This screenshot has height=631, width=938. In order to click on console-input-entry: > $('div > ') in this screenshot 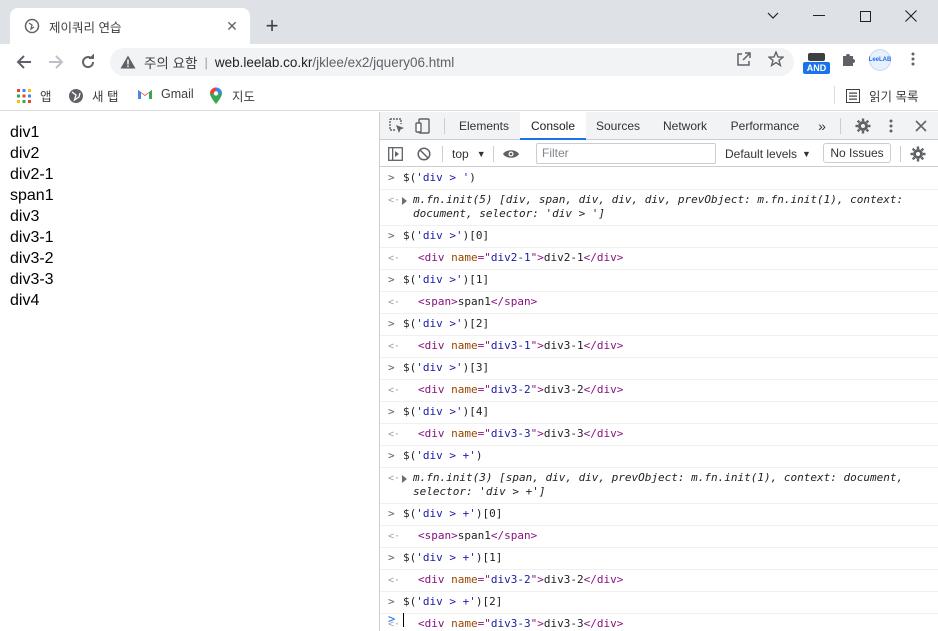, I will do `click(659, 179)`.